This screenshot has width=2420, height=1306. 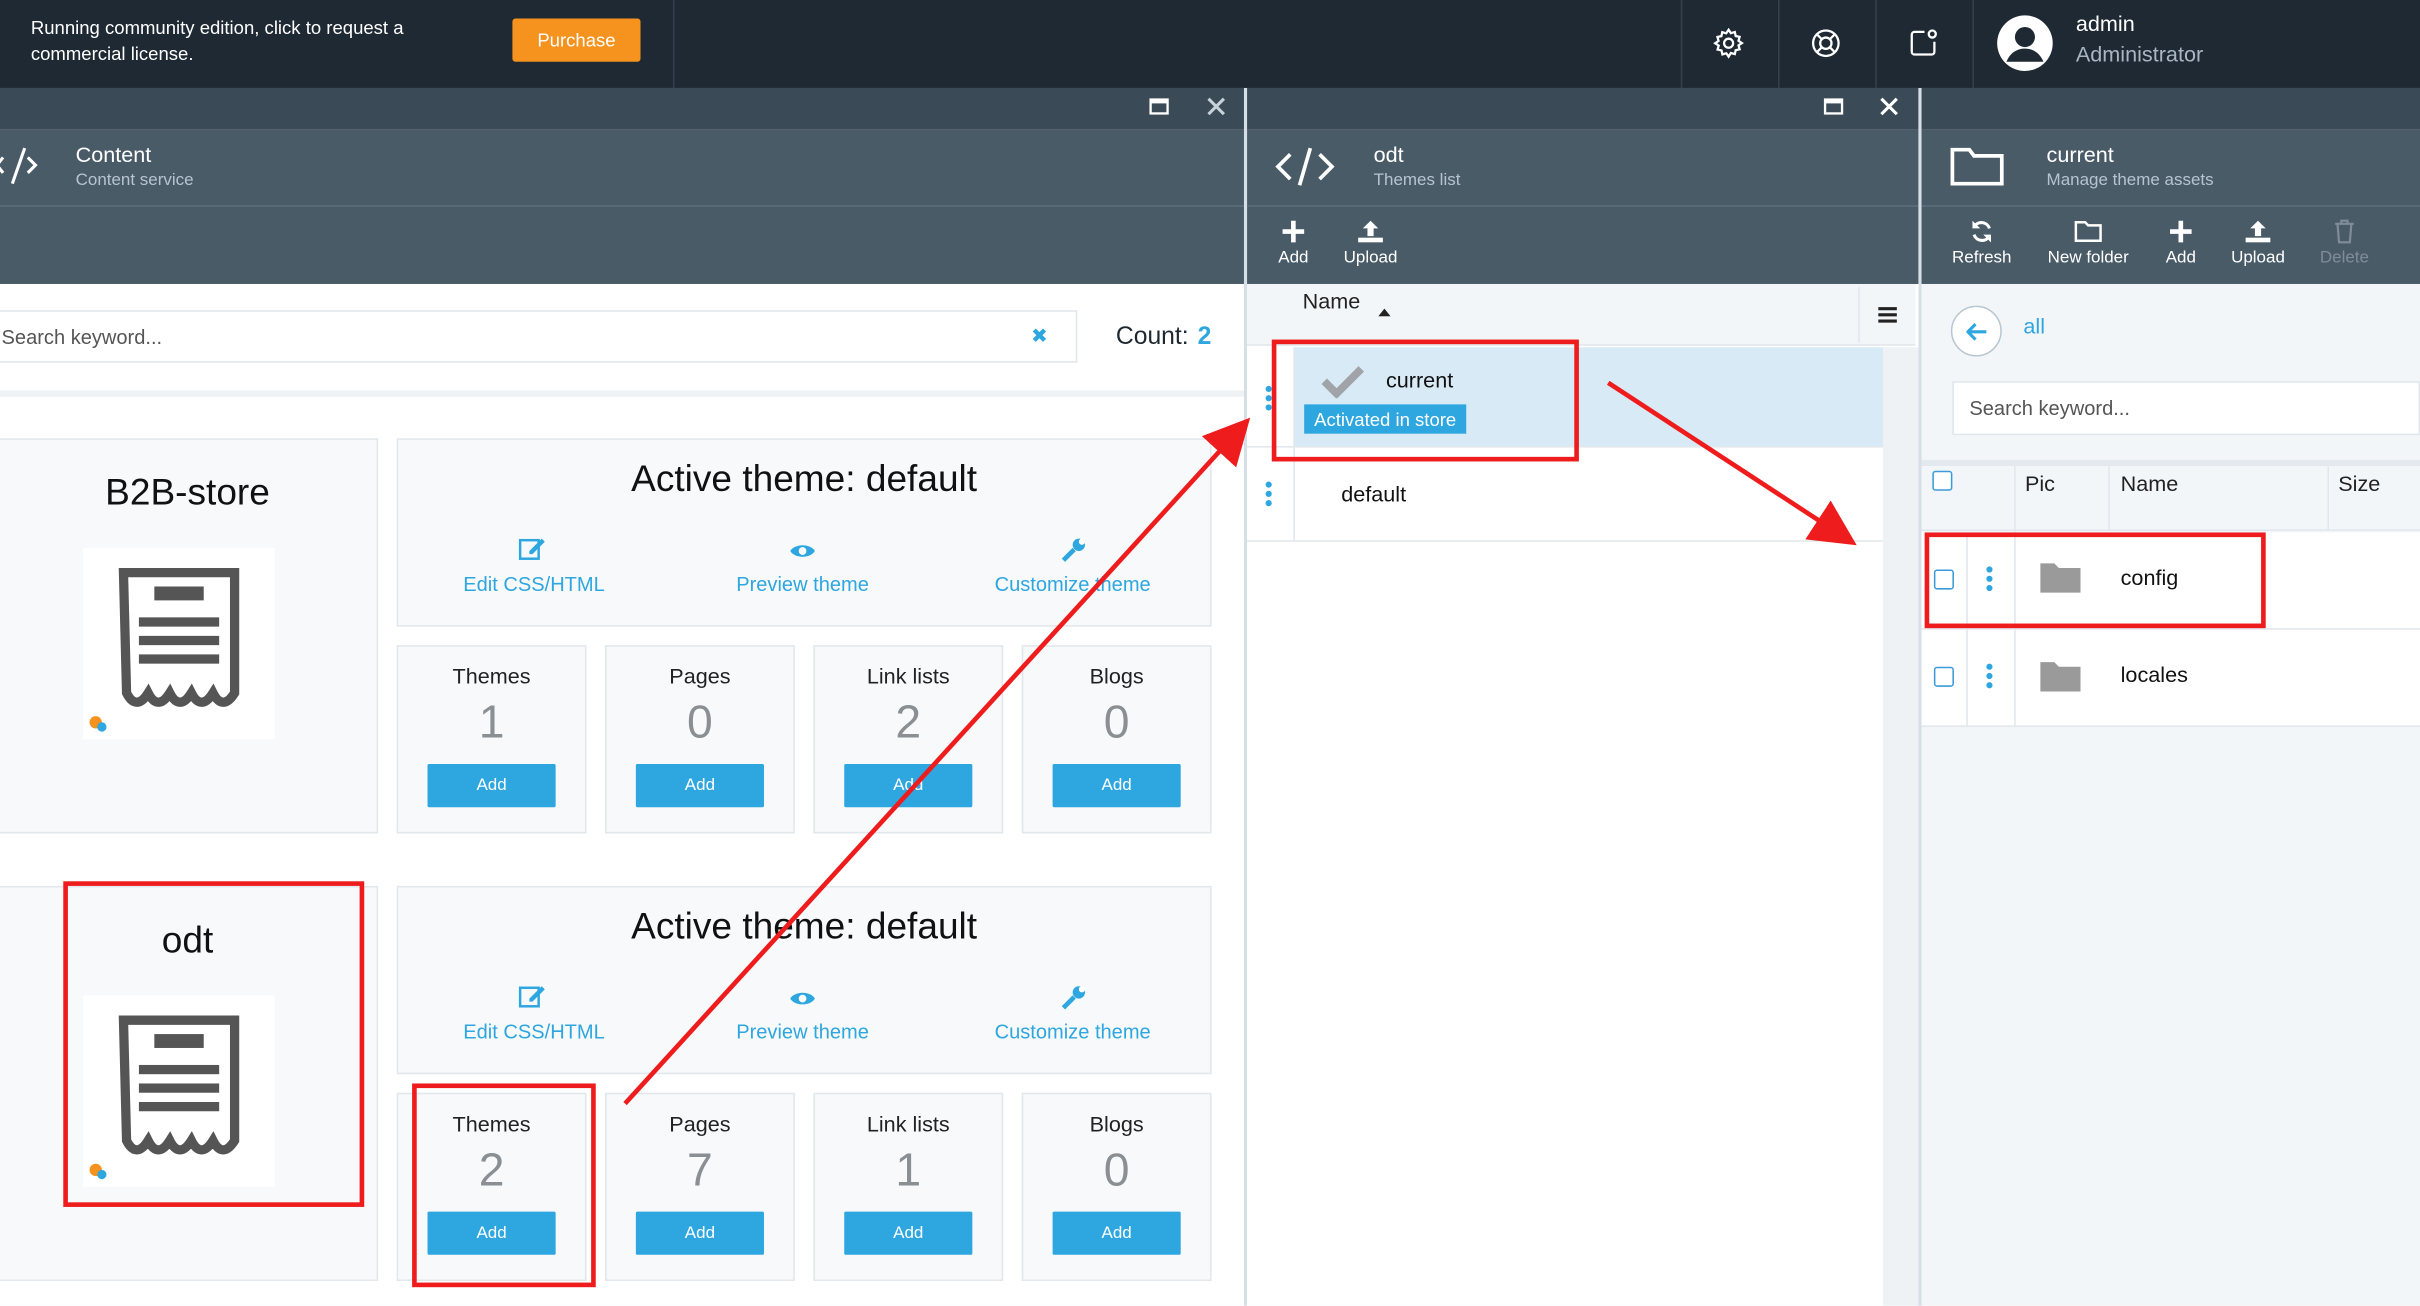 What do you see at coordinates (1731, 463) in the screenshot?
I see `arrow-to-assets` at bounding box center [1731, 463].